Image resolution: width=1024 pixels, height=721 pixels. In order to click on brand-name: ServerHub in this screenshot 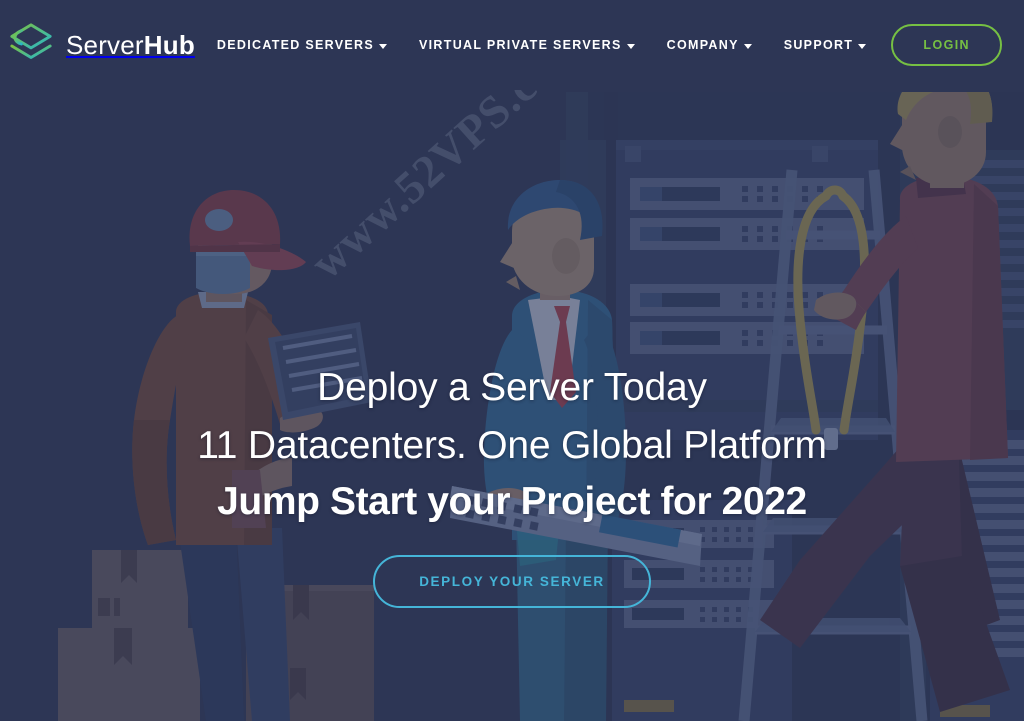, I will do `click(130, 45)`.